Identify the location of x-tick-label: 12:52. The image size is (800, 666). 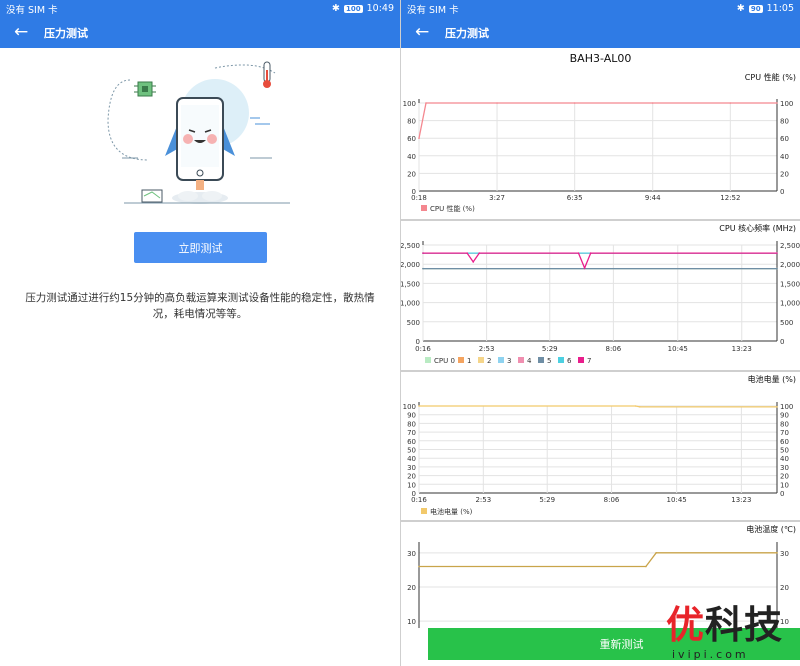
(730, 198).